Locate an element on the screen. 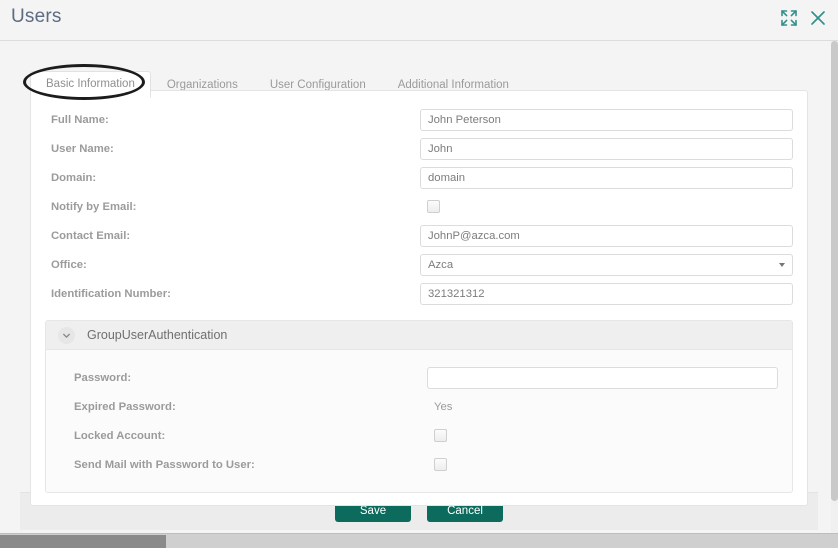  label-expired-password: Expired Password: is located at coordinates (125, 406).